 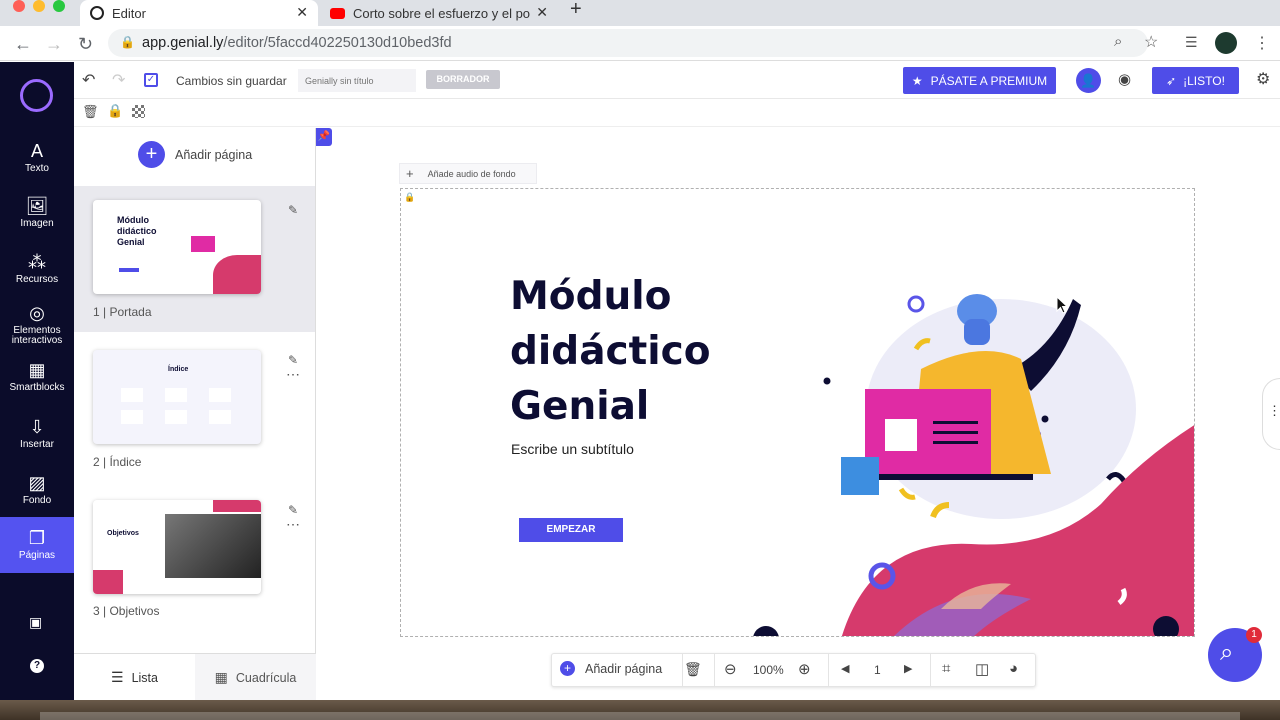 What do you see at coordinates (337, 13) in the screenshot?
I see `youtube-favicon-icon` at bounding box center [337, 13].